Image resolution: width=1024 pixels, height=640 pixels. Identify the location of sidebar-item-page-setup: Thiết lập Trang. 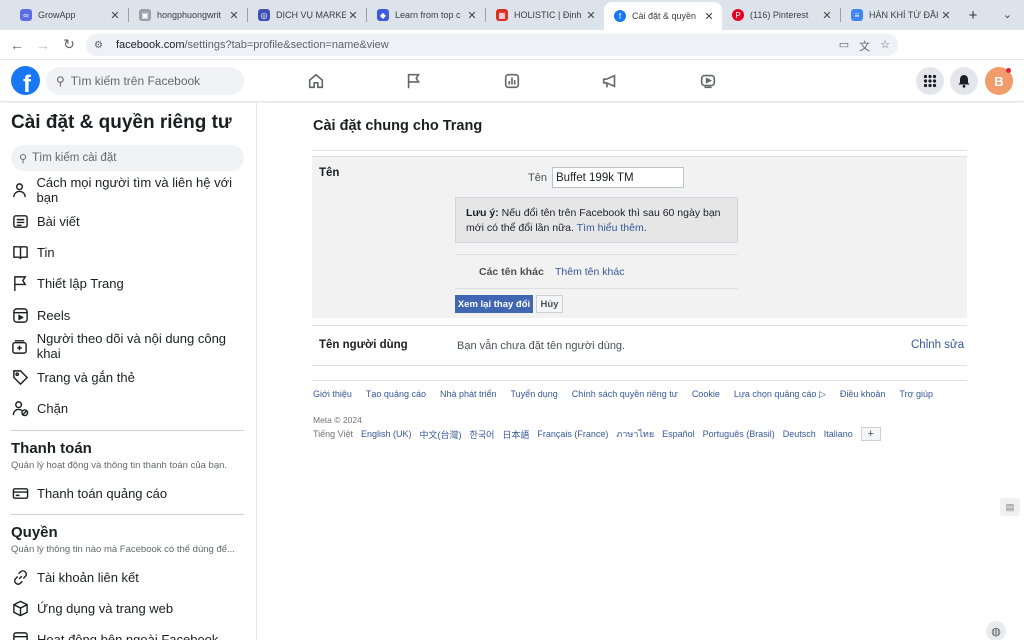
(131, 283).